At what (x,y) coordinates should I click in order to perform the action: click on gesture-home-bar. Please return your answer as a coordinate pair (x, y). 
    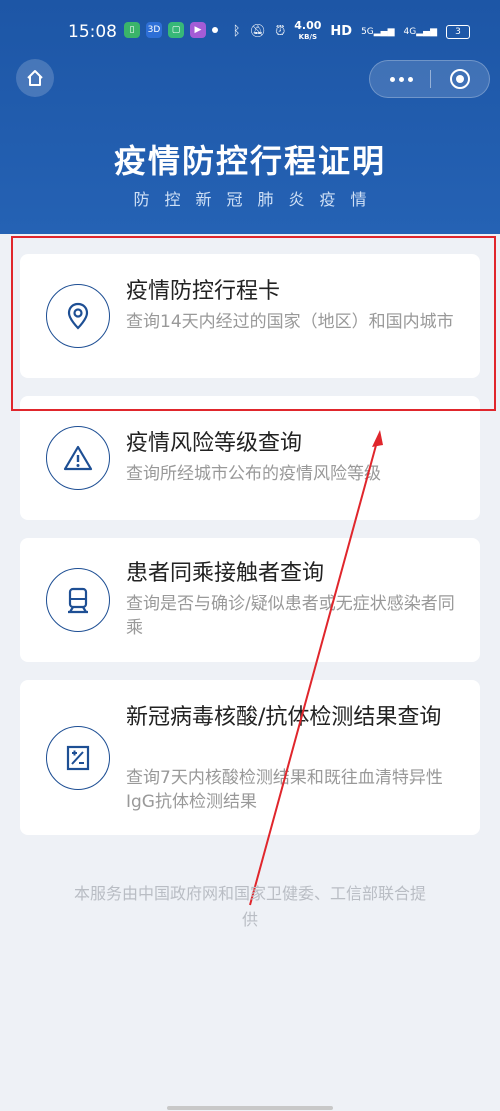
    Looking at the image, I should click on (250, 1108).